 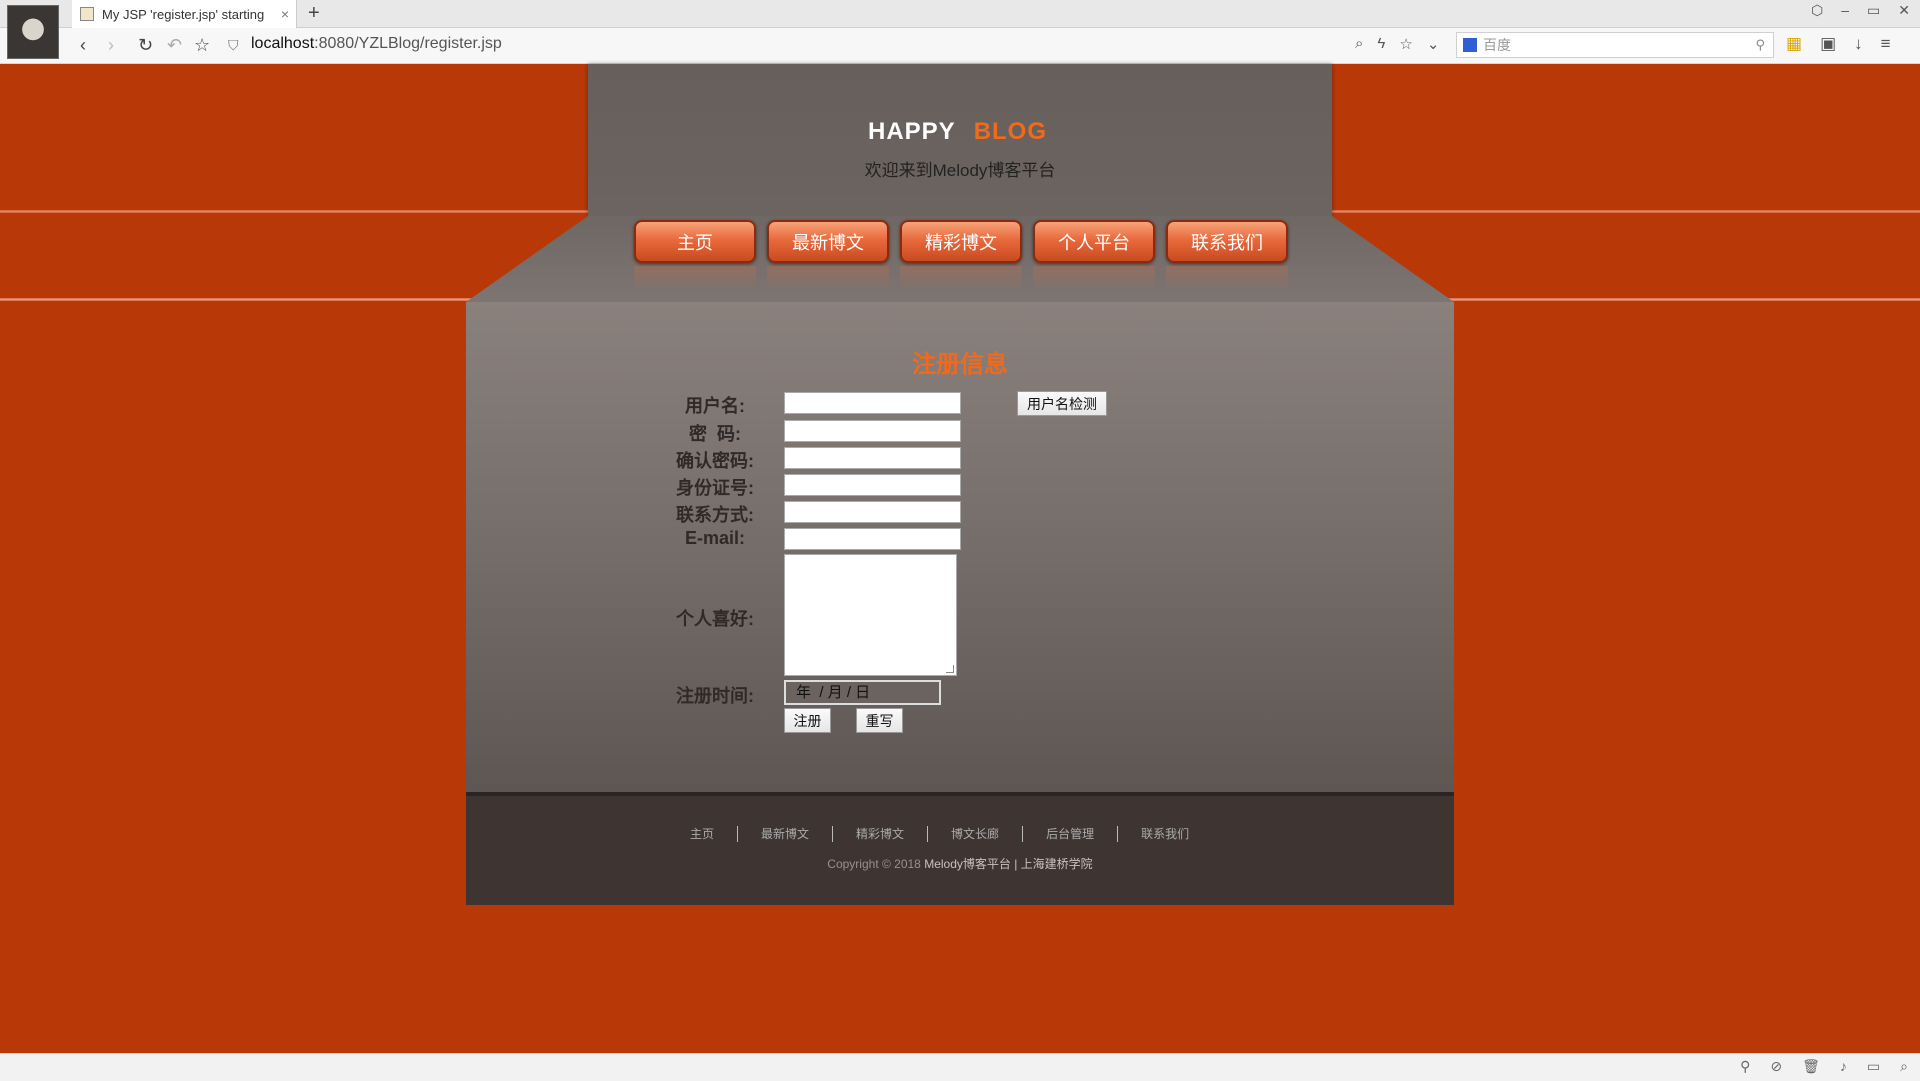 I want to click on bookmark-star-icon: ☆, so click(x=1405, y=44).